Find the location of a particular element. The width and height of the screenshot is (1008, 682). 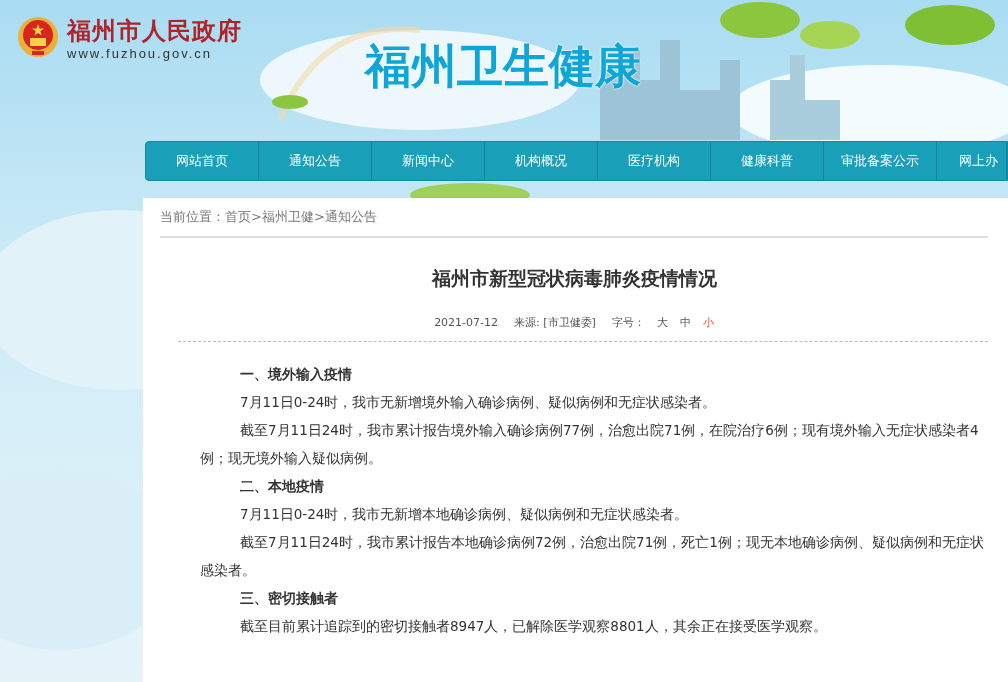

section-heading: 三、密切接触者 is located at coordinates (289, 598).